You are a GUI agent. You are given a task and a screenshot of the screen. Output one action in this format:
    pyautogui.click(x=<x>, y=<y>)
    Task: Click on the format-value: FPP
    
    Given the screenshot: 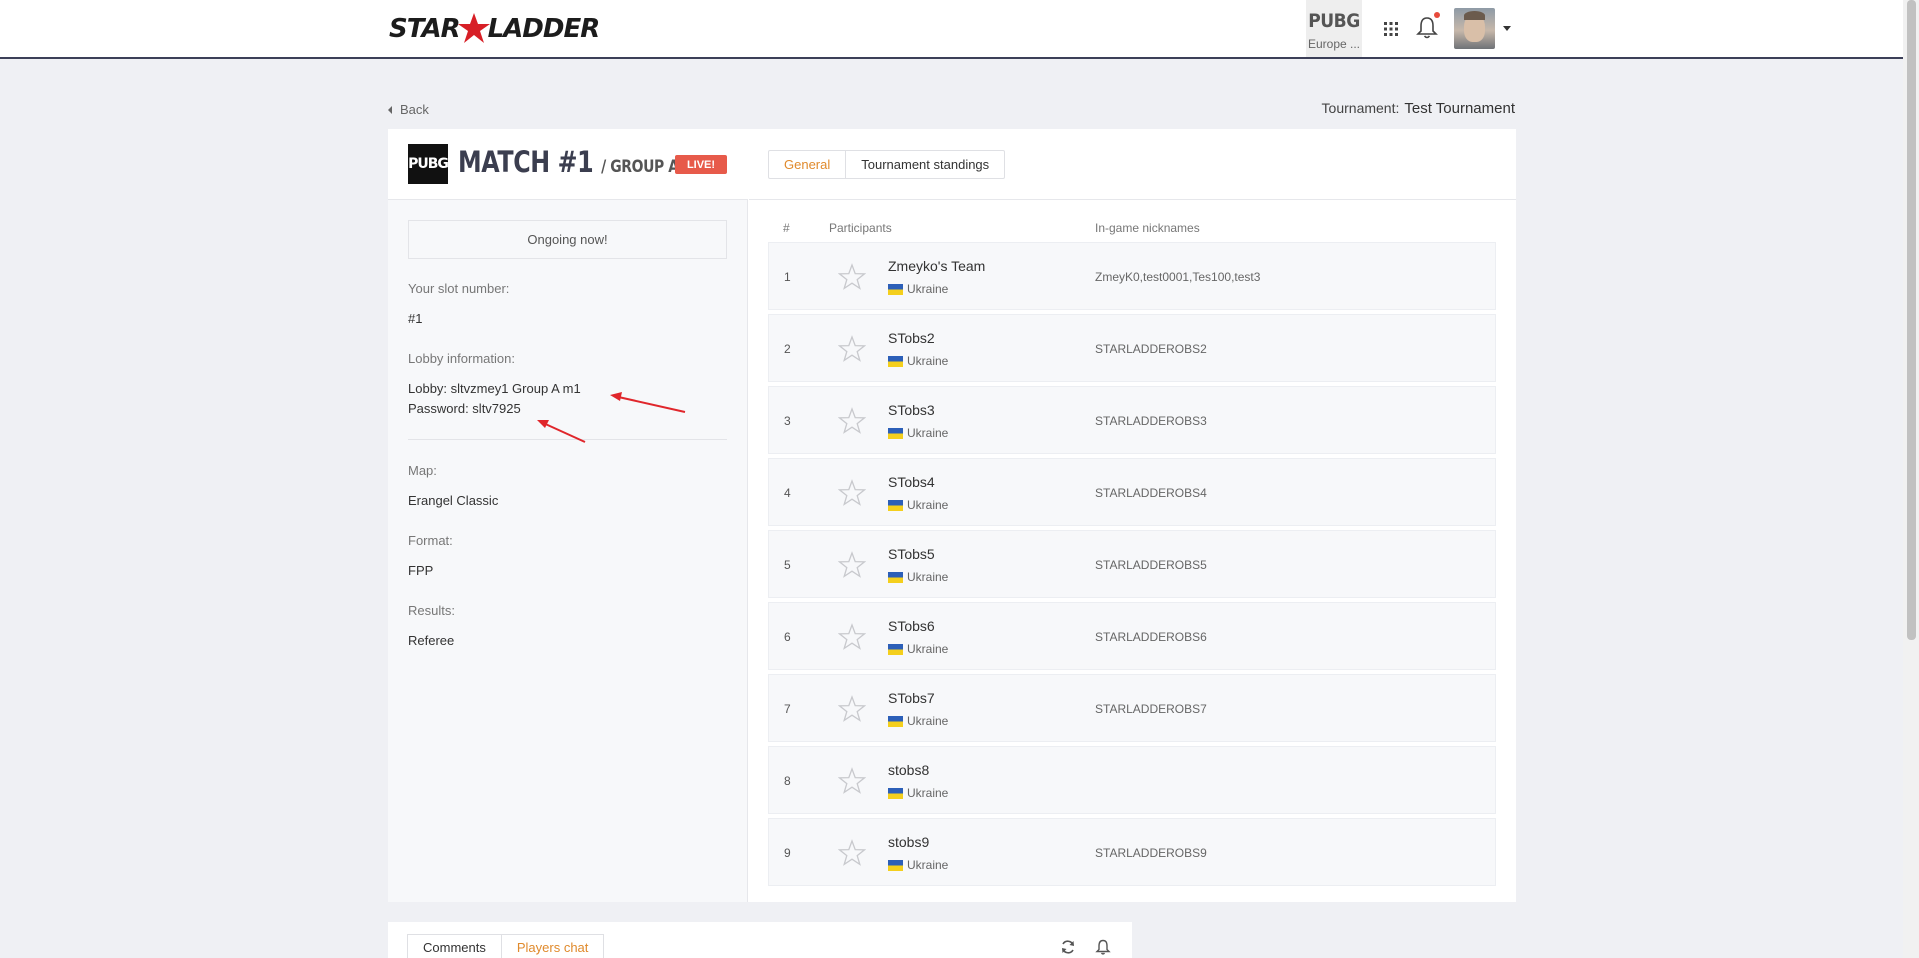 What is the action you would take?
    pyautogui.click(x=421, y=570)
    